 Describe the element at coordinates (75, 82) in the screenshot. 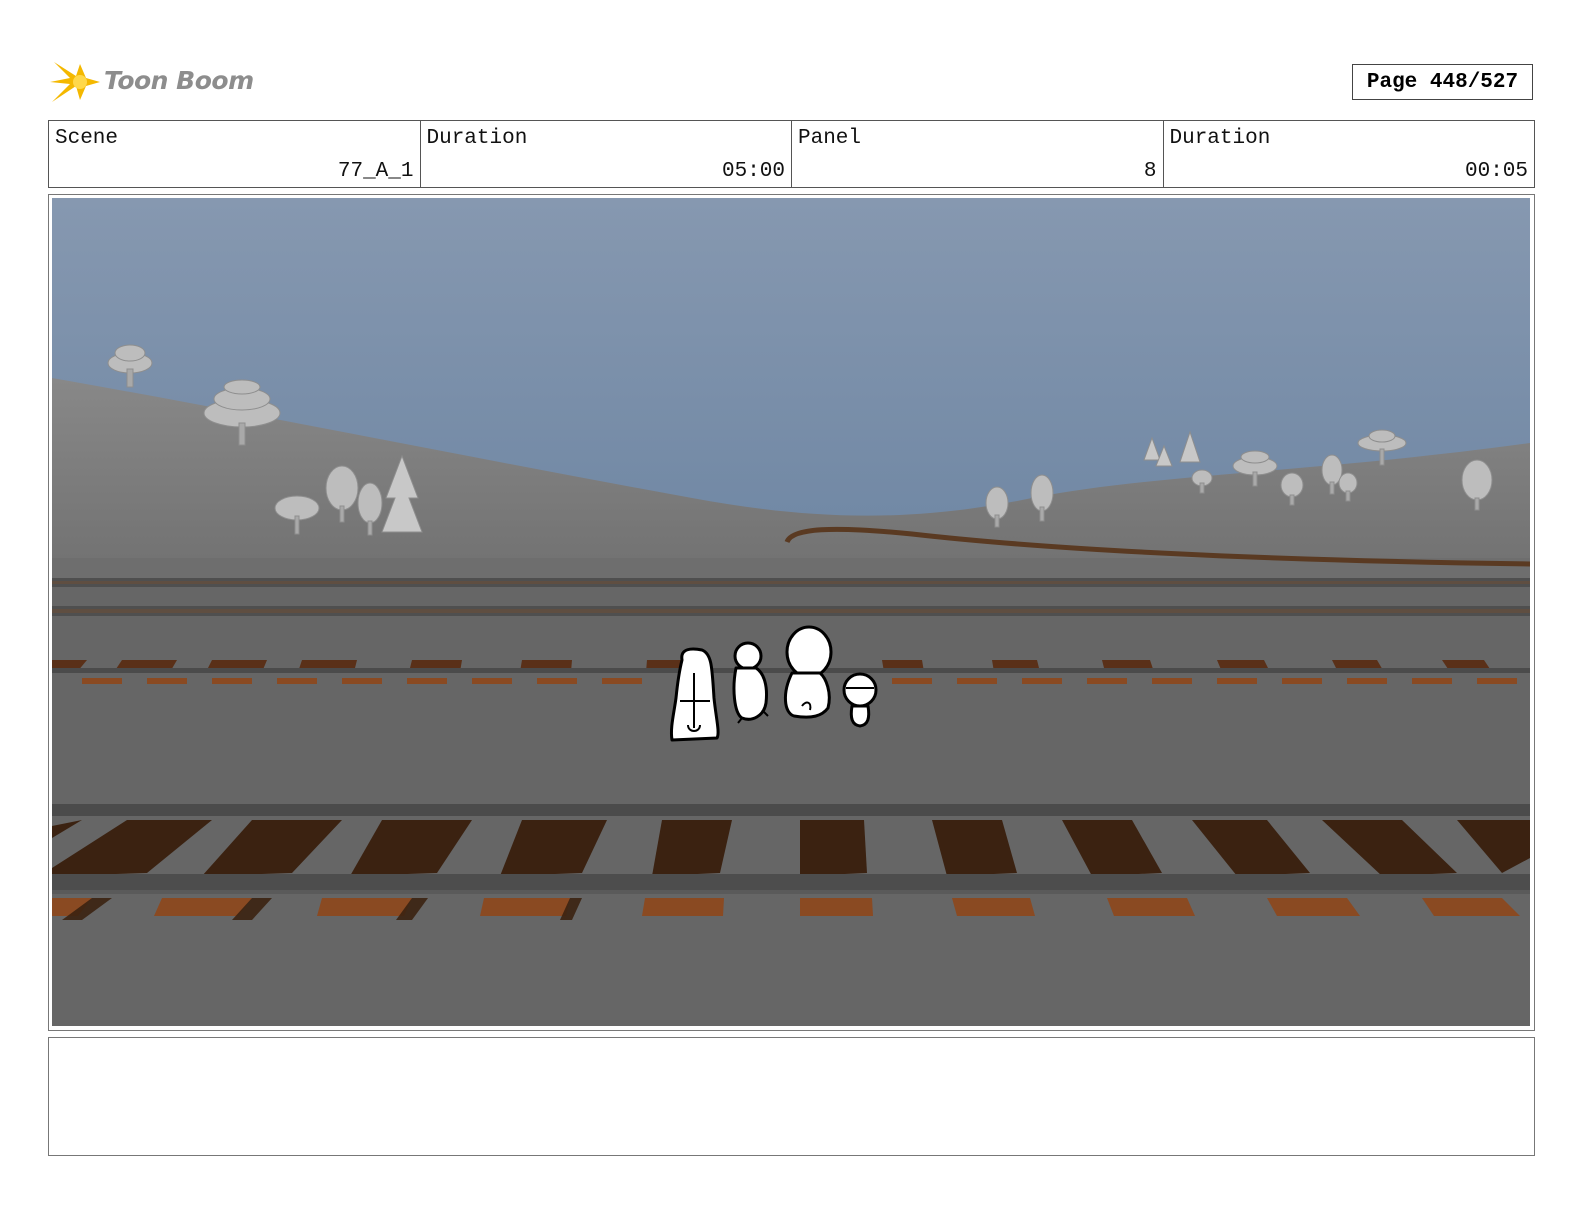

I see `starburst-icon` at that location.